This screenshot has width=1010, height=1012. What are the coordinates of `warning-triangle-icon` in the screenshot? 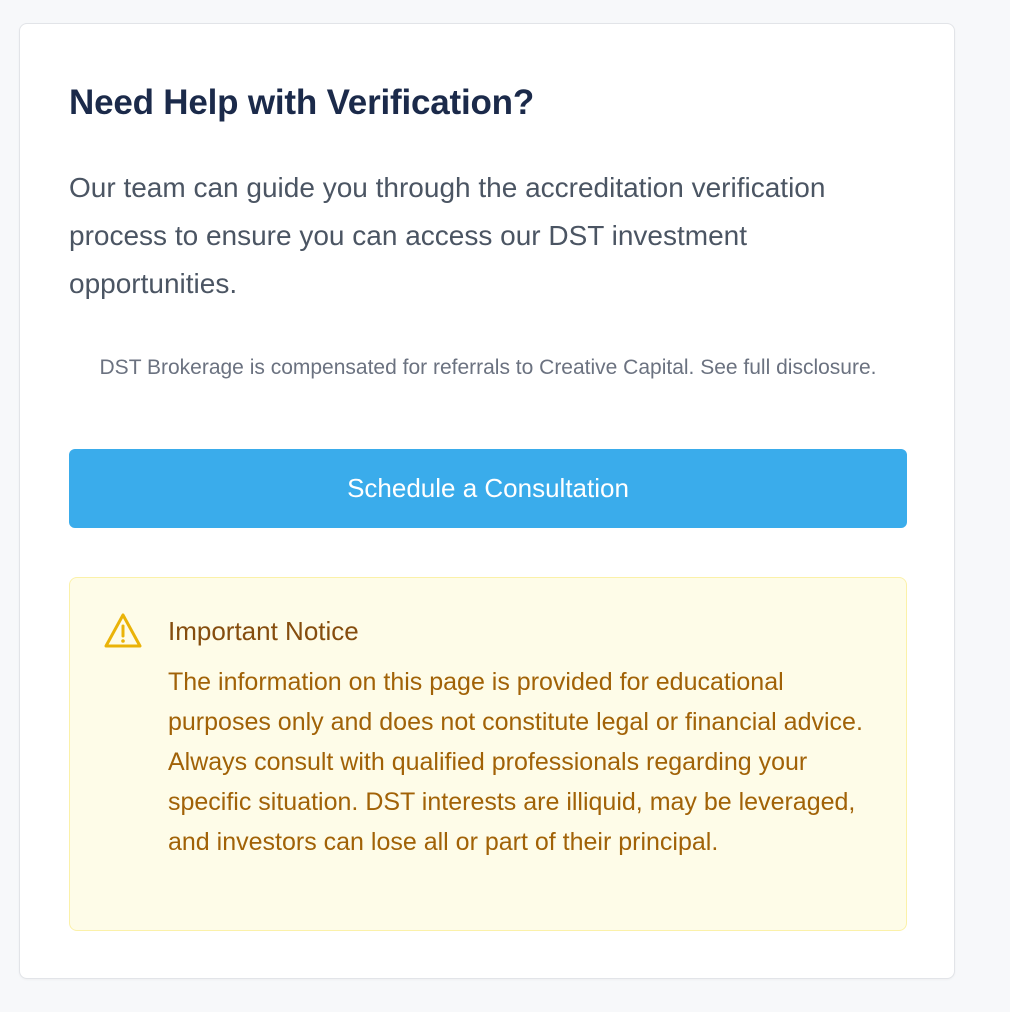 It's located at (123, 631).